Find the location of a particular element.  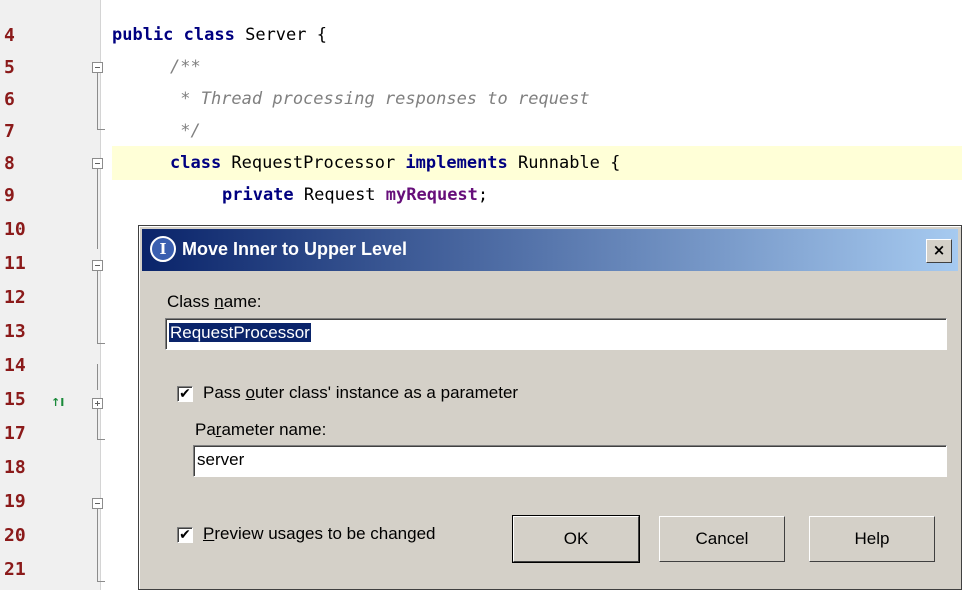

code-line: * Thread processing responses to request is located at coordinates (380, 99).